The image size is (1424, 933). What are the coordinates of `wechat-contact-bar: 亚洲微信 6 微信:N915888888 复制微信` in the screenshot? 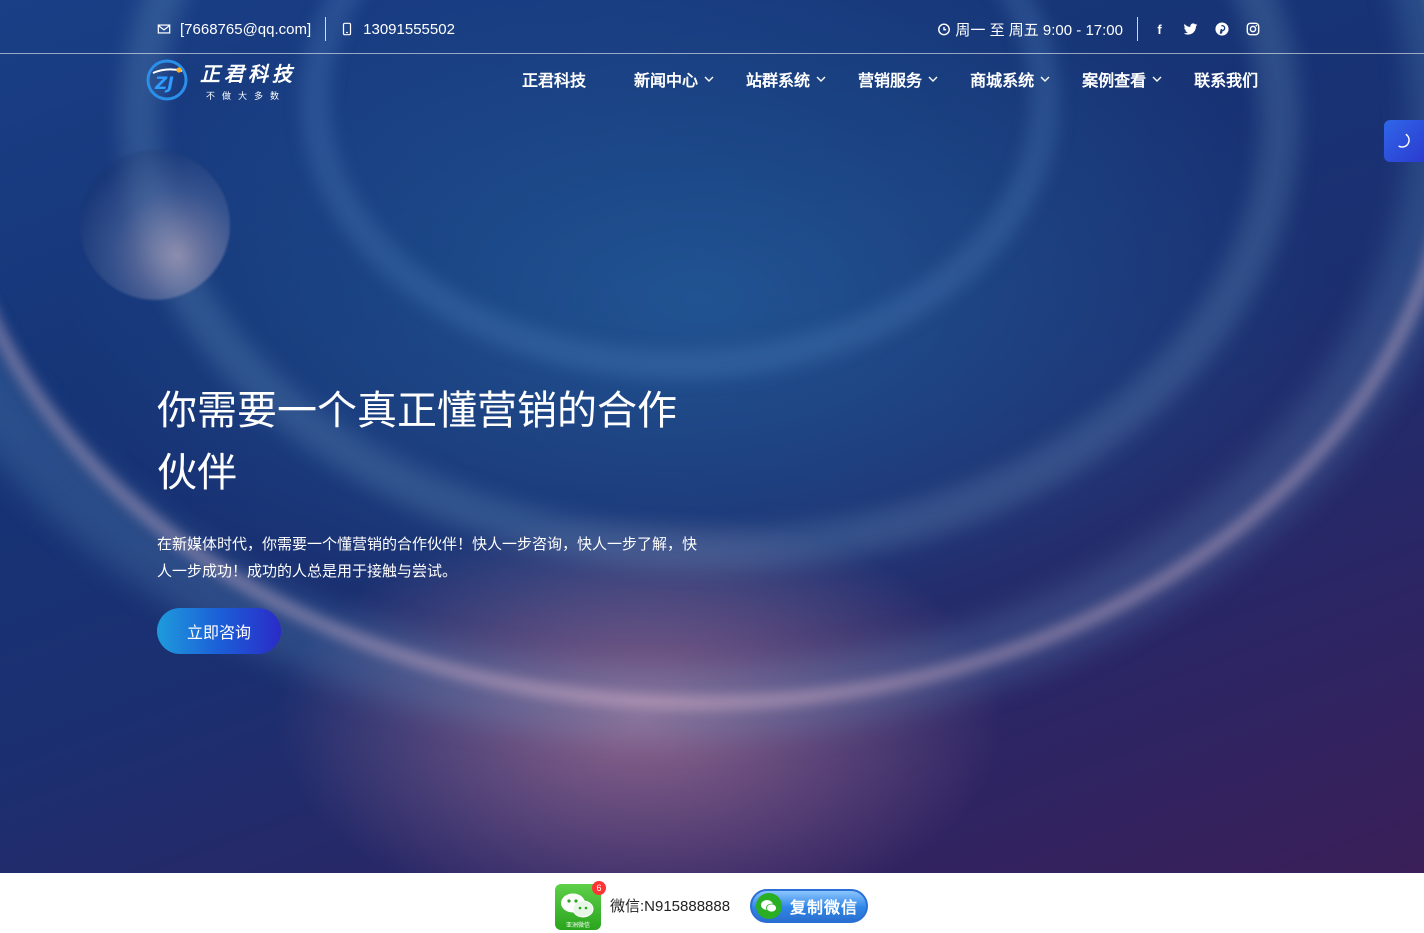 It's located at (712, 903).